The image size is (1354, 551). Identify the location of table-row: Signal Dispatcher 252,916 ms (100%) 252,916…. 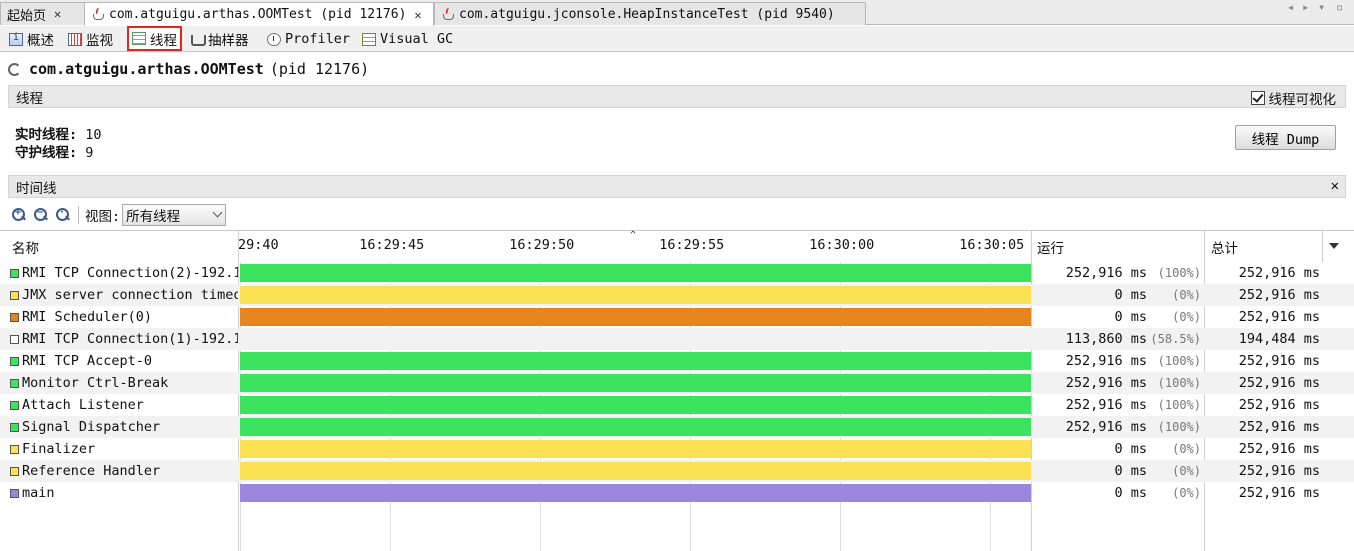
(677, 427).